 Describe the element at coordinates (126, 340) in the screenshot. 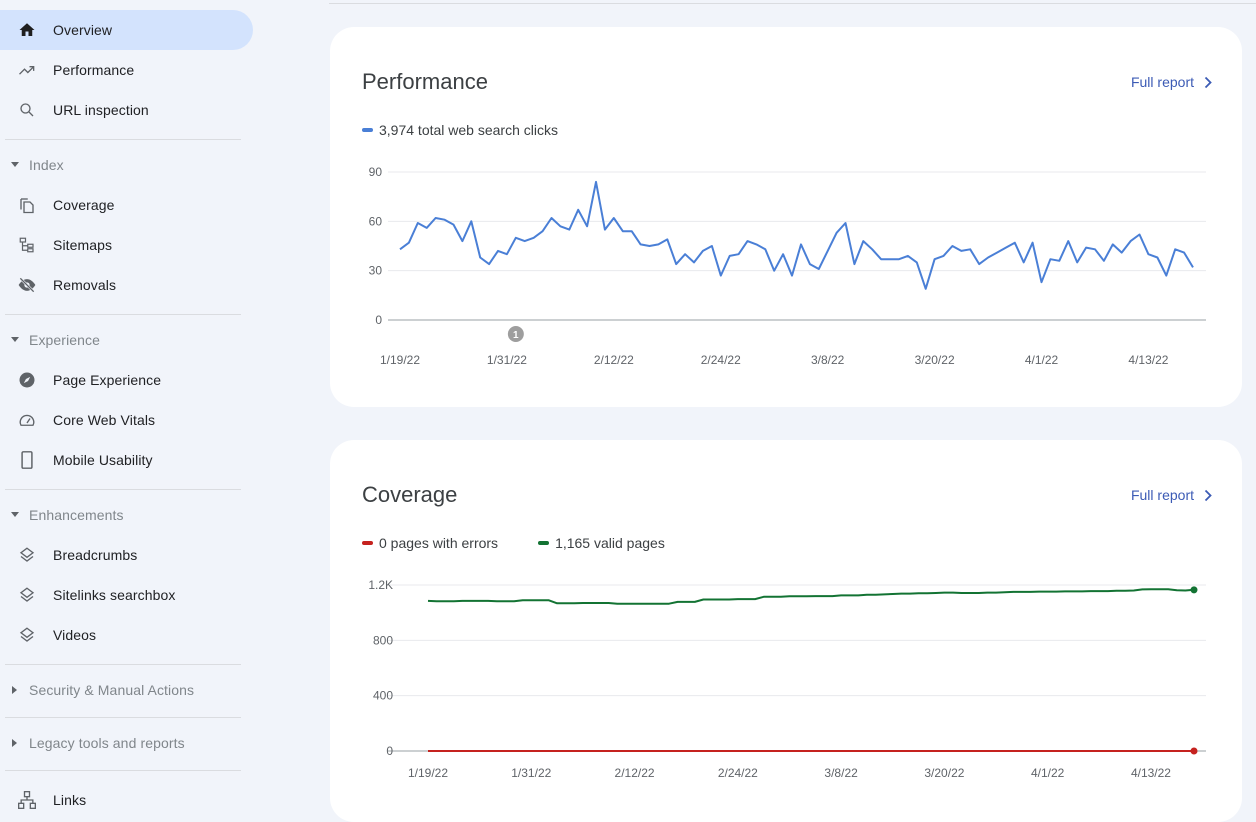

I see `sidebar-section-experience: Experience` at that location.